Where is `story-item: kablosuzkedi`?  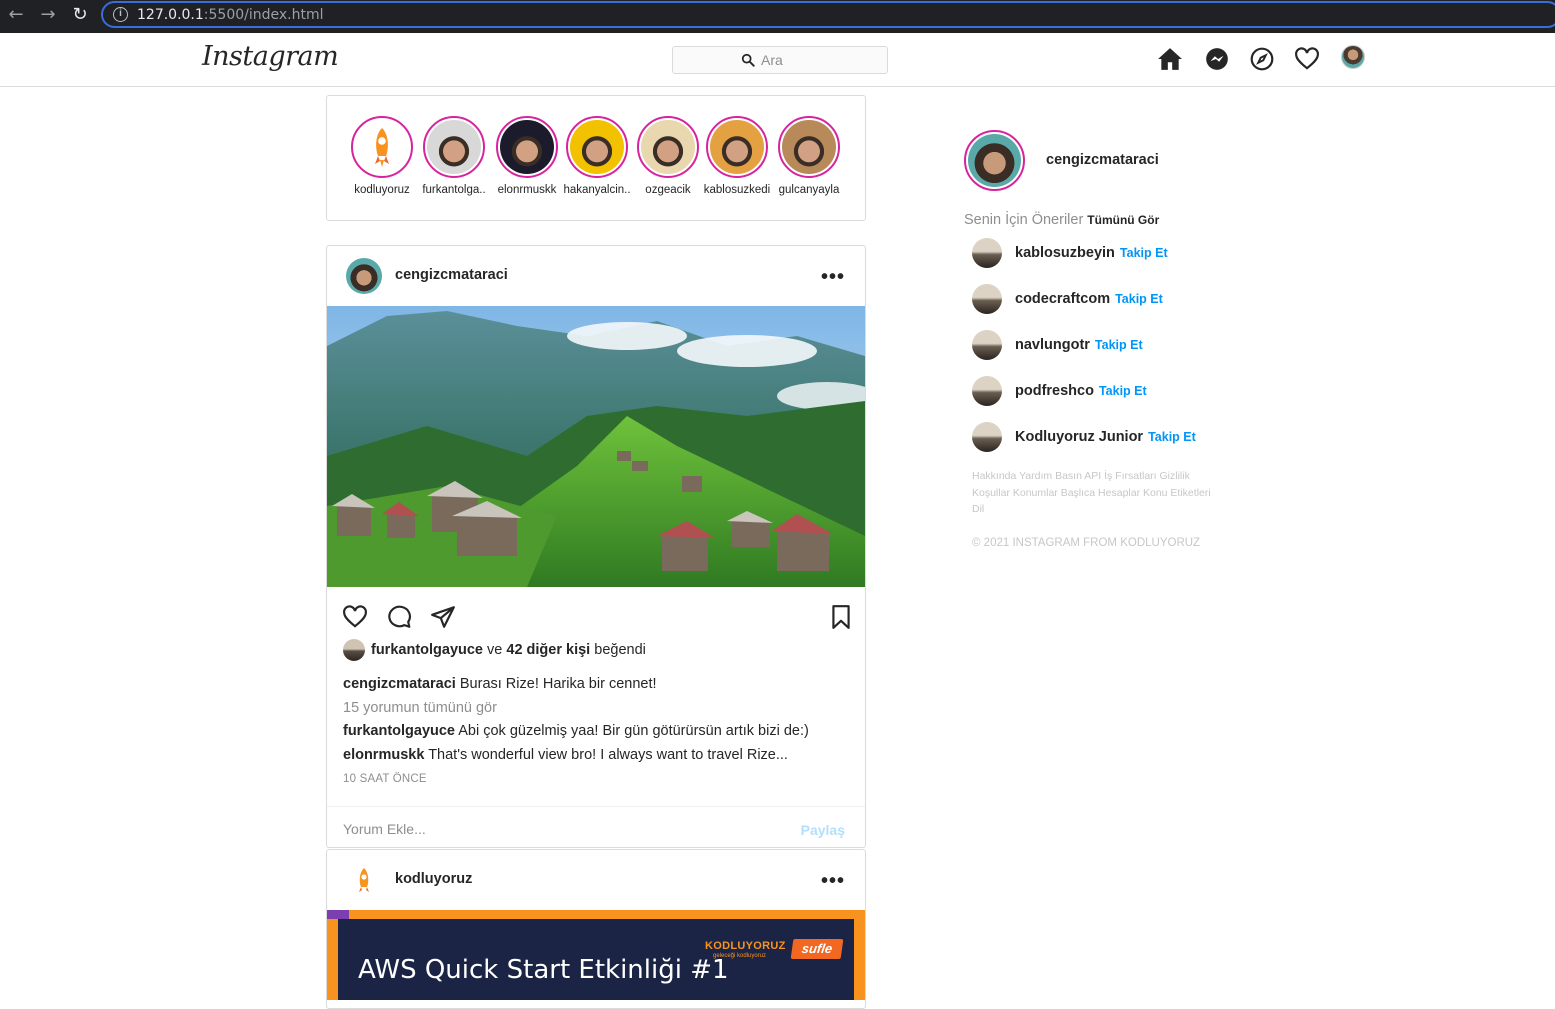 story-item: kablosuzkedi is located at coordinates (737, 156).